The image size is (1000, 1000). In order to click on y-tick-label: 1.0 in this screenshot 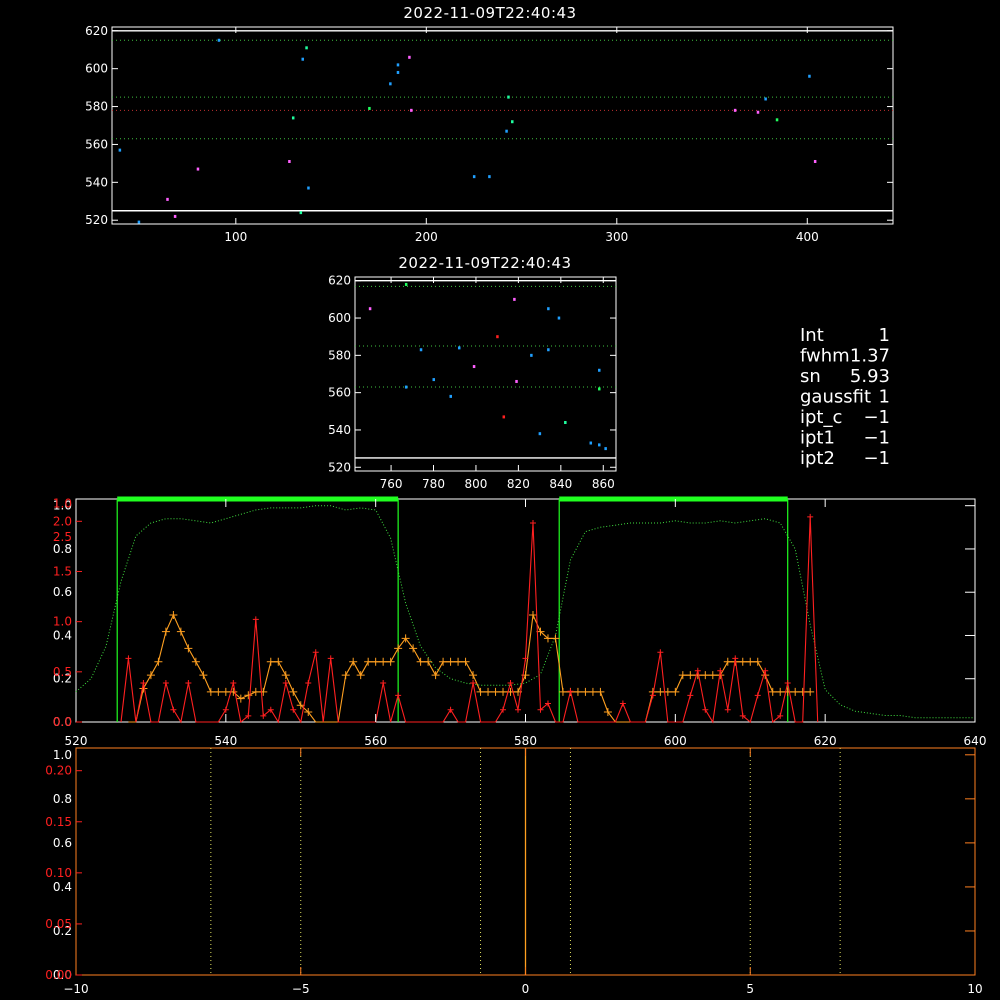, I will do `click(62, 755)`.